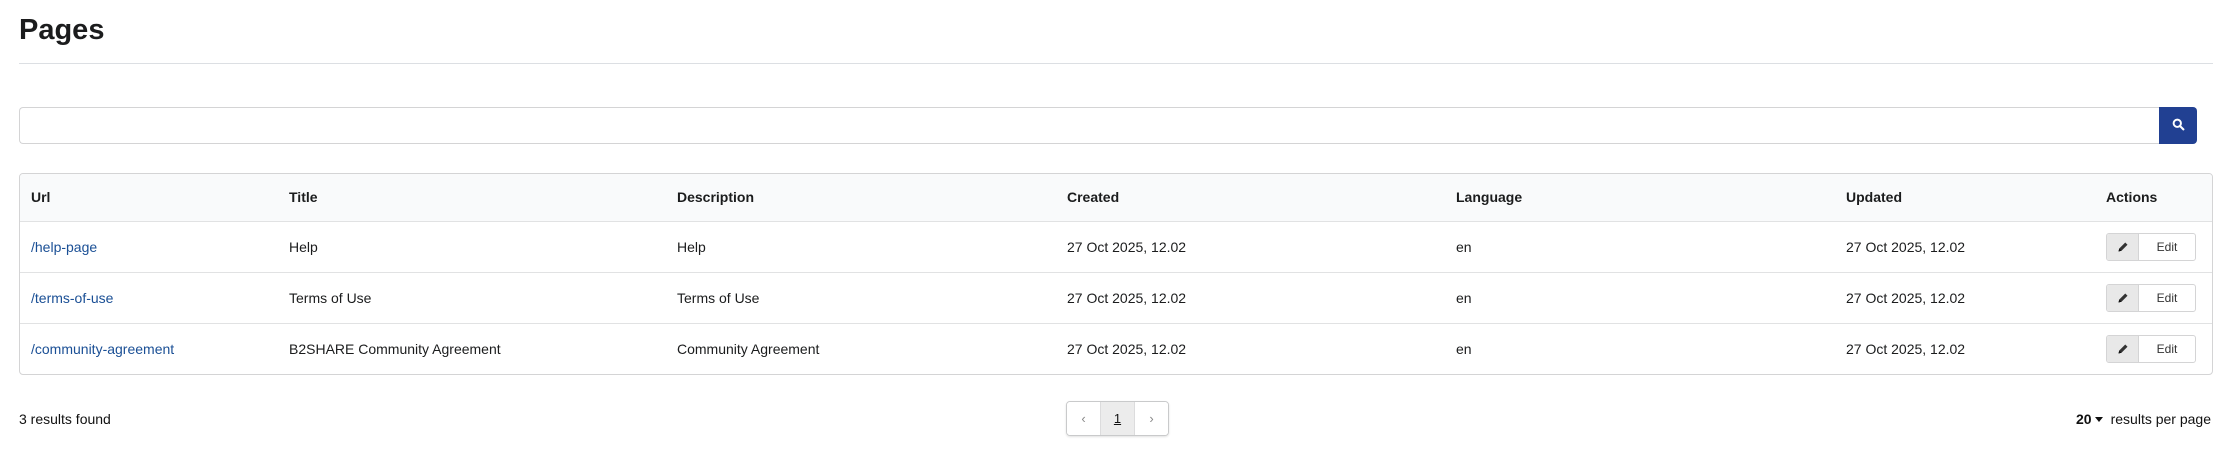  What do you see at coordinates (1965, 198) in the screenshot?
I see `column-header-updated: Updated` at bounding box center [1965, 198].